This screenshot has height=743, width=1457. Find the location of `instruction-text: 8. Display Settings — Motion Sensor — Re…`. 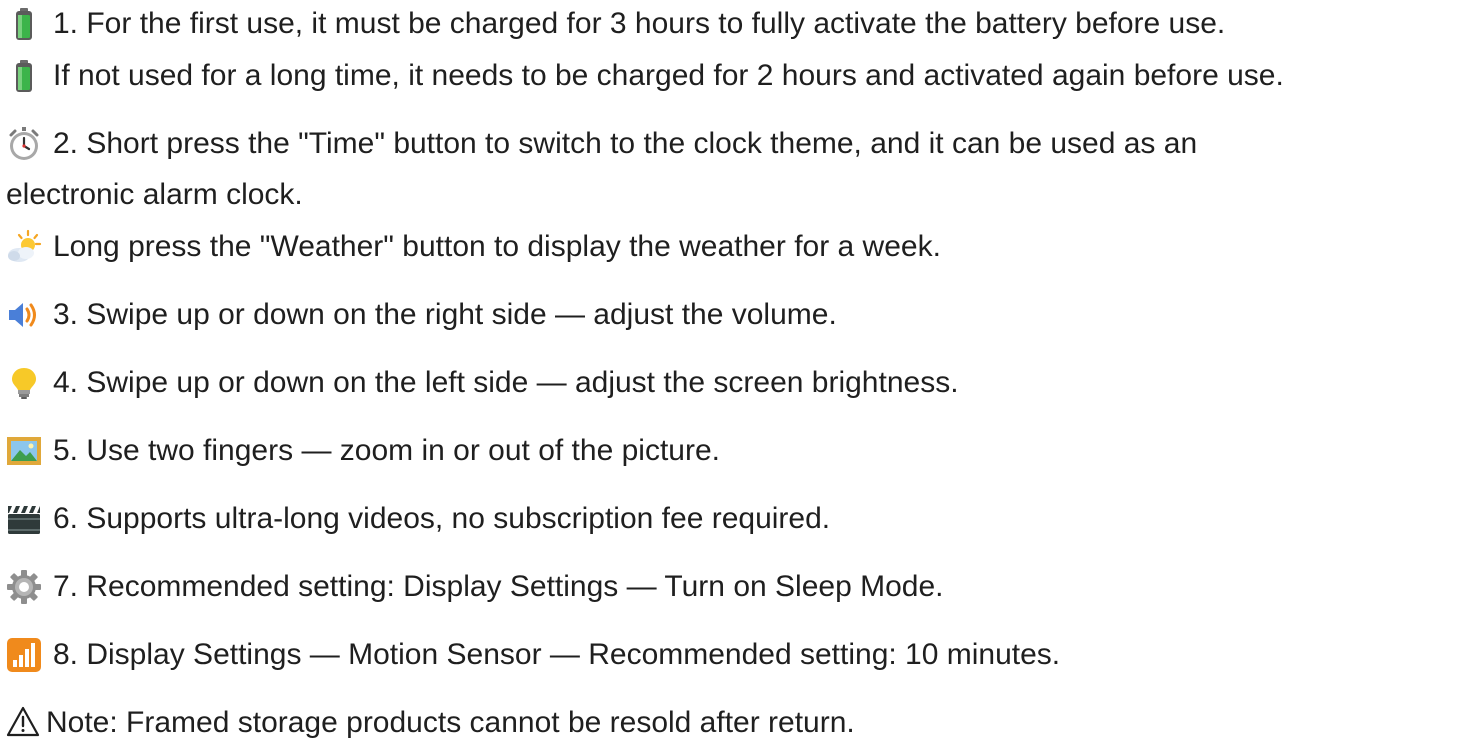

instruction-text: 8. Display Settings — Motion Sensor — Re… is located at coordinates (557, 654).